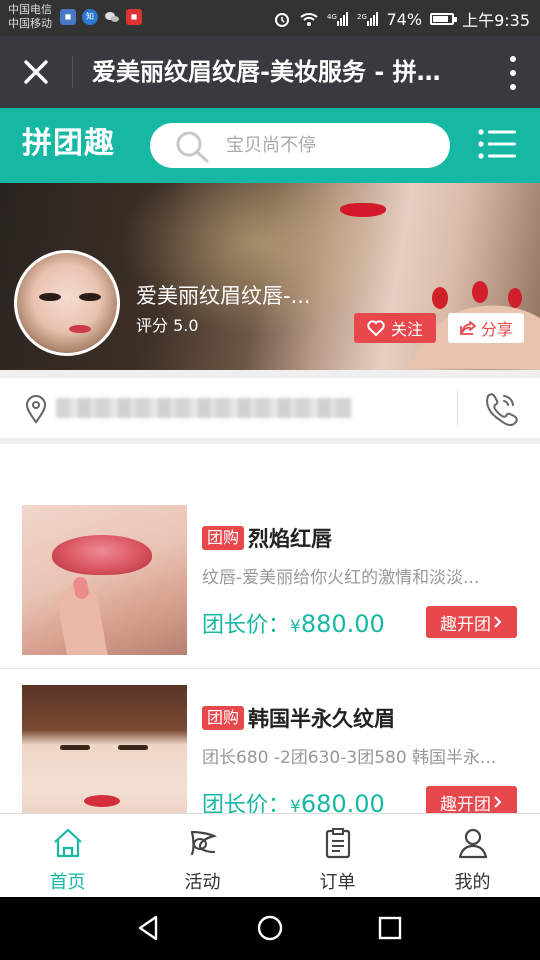 Image resolution: width=540 pixels, height=960 pixels. What do you see at coordinates (72, 72) in the screenshot?
I see `titlebar-divider` at bounding box center [72, 72].